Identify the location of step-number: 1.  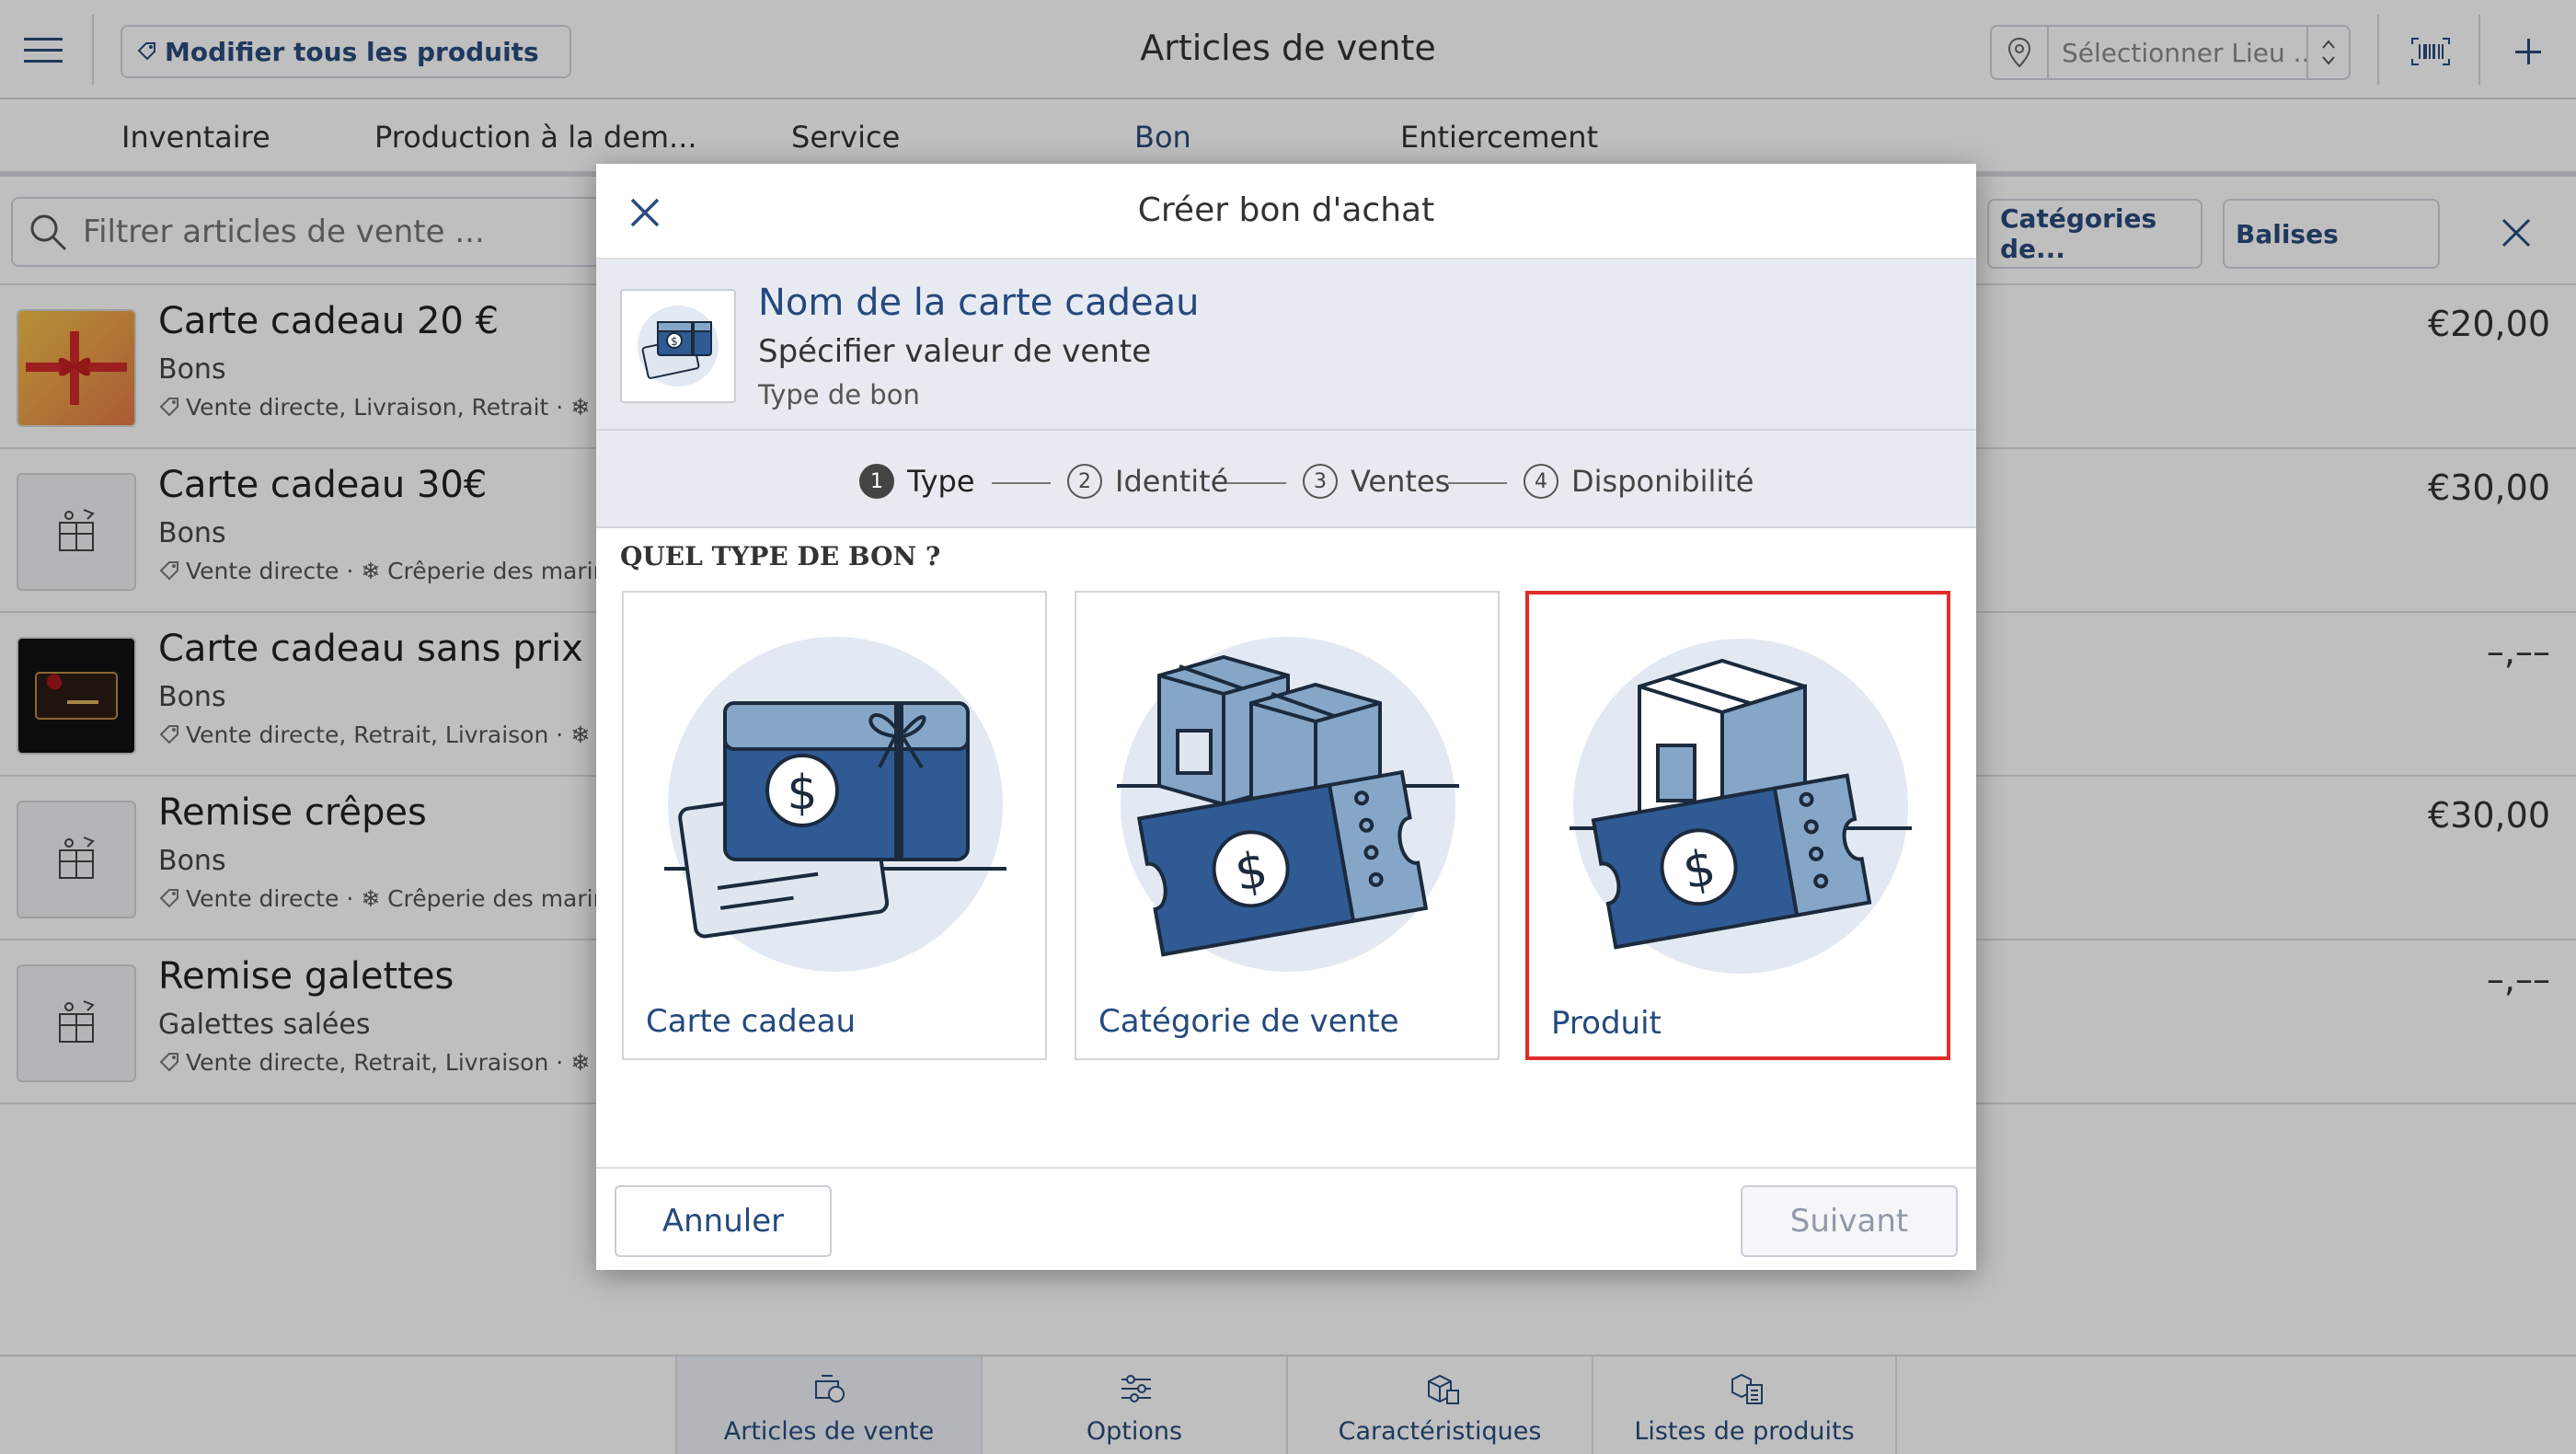
(876, 481).